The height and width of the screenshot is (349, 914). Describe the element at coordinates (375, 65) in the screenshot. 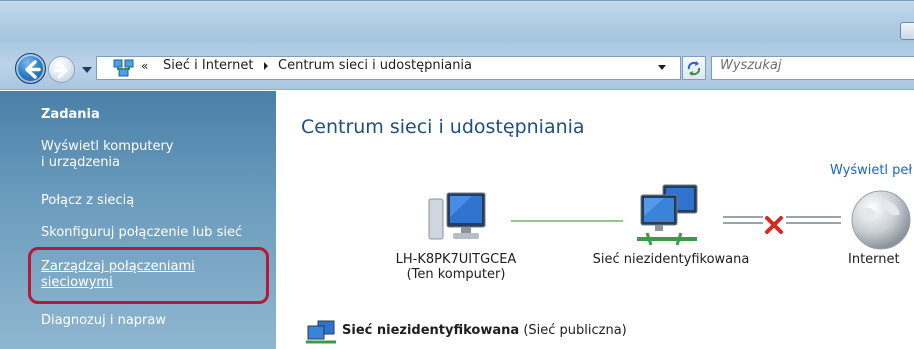

I see `breadcrumb-network-sharing-center: Centrum sieci i udostępniania` at that location.